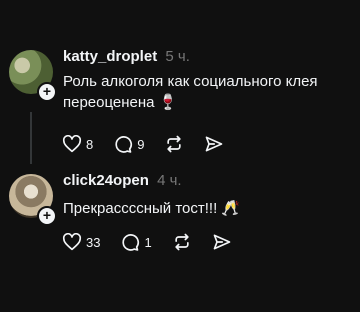  I want to click on comment-header: katty_droplet 5 ч., so click(126, 56).